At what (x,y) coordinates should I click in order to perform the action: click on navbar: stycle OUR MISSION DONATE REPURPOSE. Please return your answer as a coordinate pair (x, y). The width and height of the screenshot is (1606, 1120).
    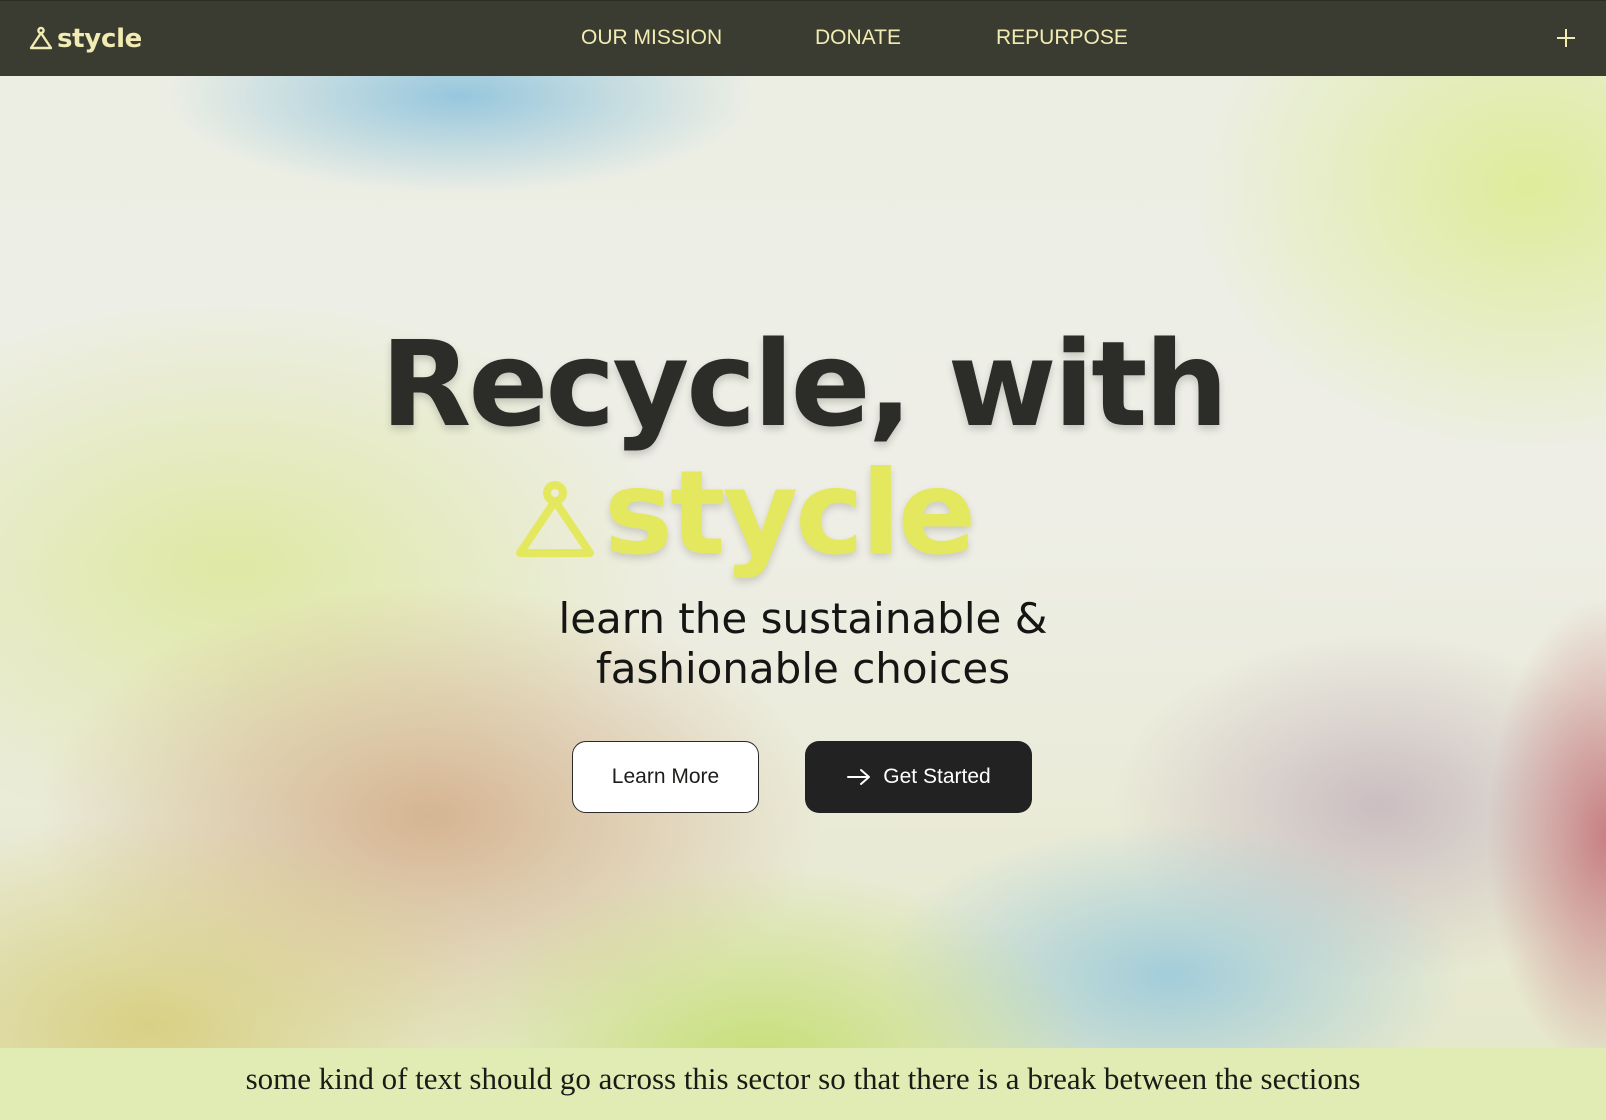
    Looking at the image, I should click on (803, 38).